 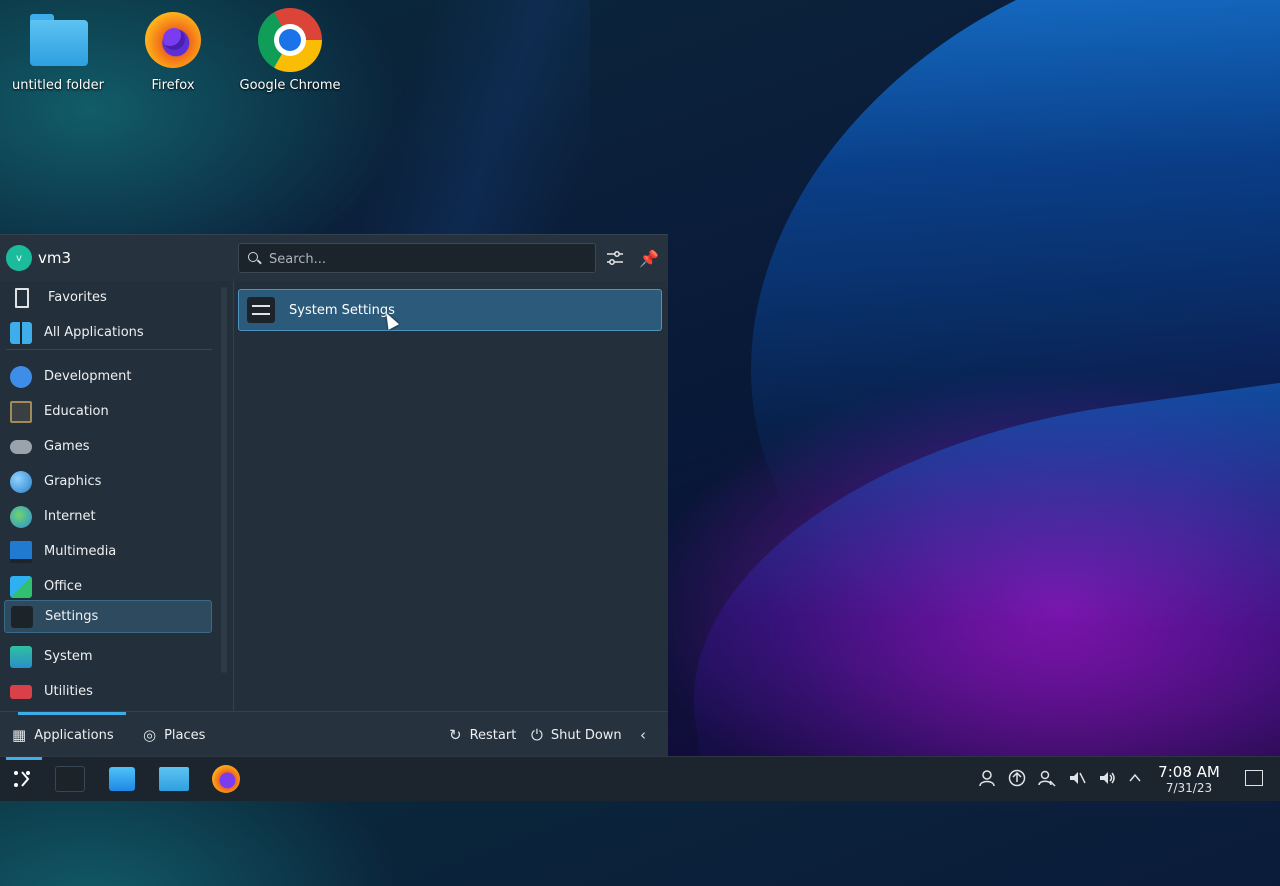 What do you see at coordinates (455, 735) in the screenshot?
I see `restart-icon: ↻` at bounding box center [455, 735].